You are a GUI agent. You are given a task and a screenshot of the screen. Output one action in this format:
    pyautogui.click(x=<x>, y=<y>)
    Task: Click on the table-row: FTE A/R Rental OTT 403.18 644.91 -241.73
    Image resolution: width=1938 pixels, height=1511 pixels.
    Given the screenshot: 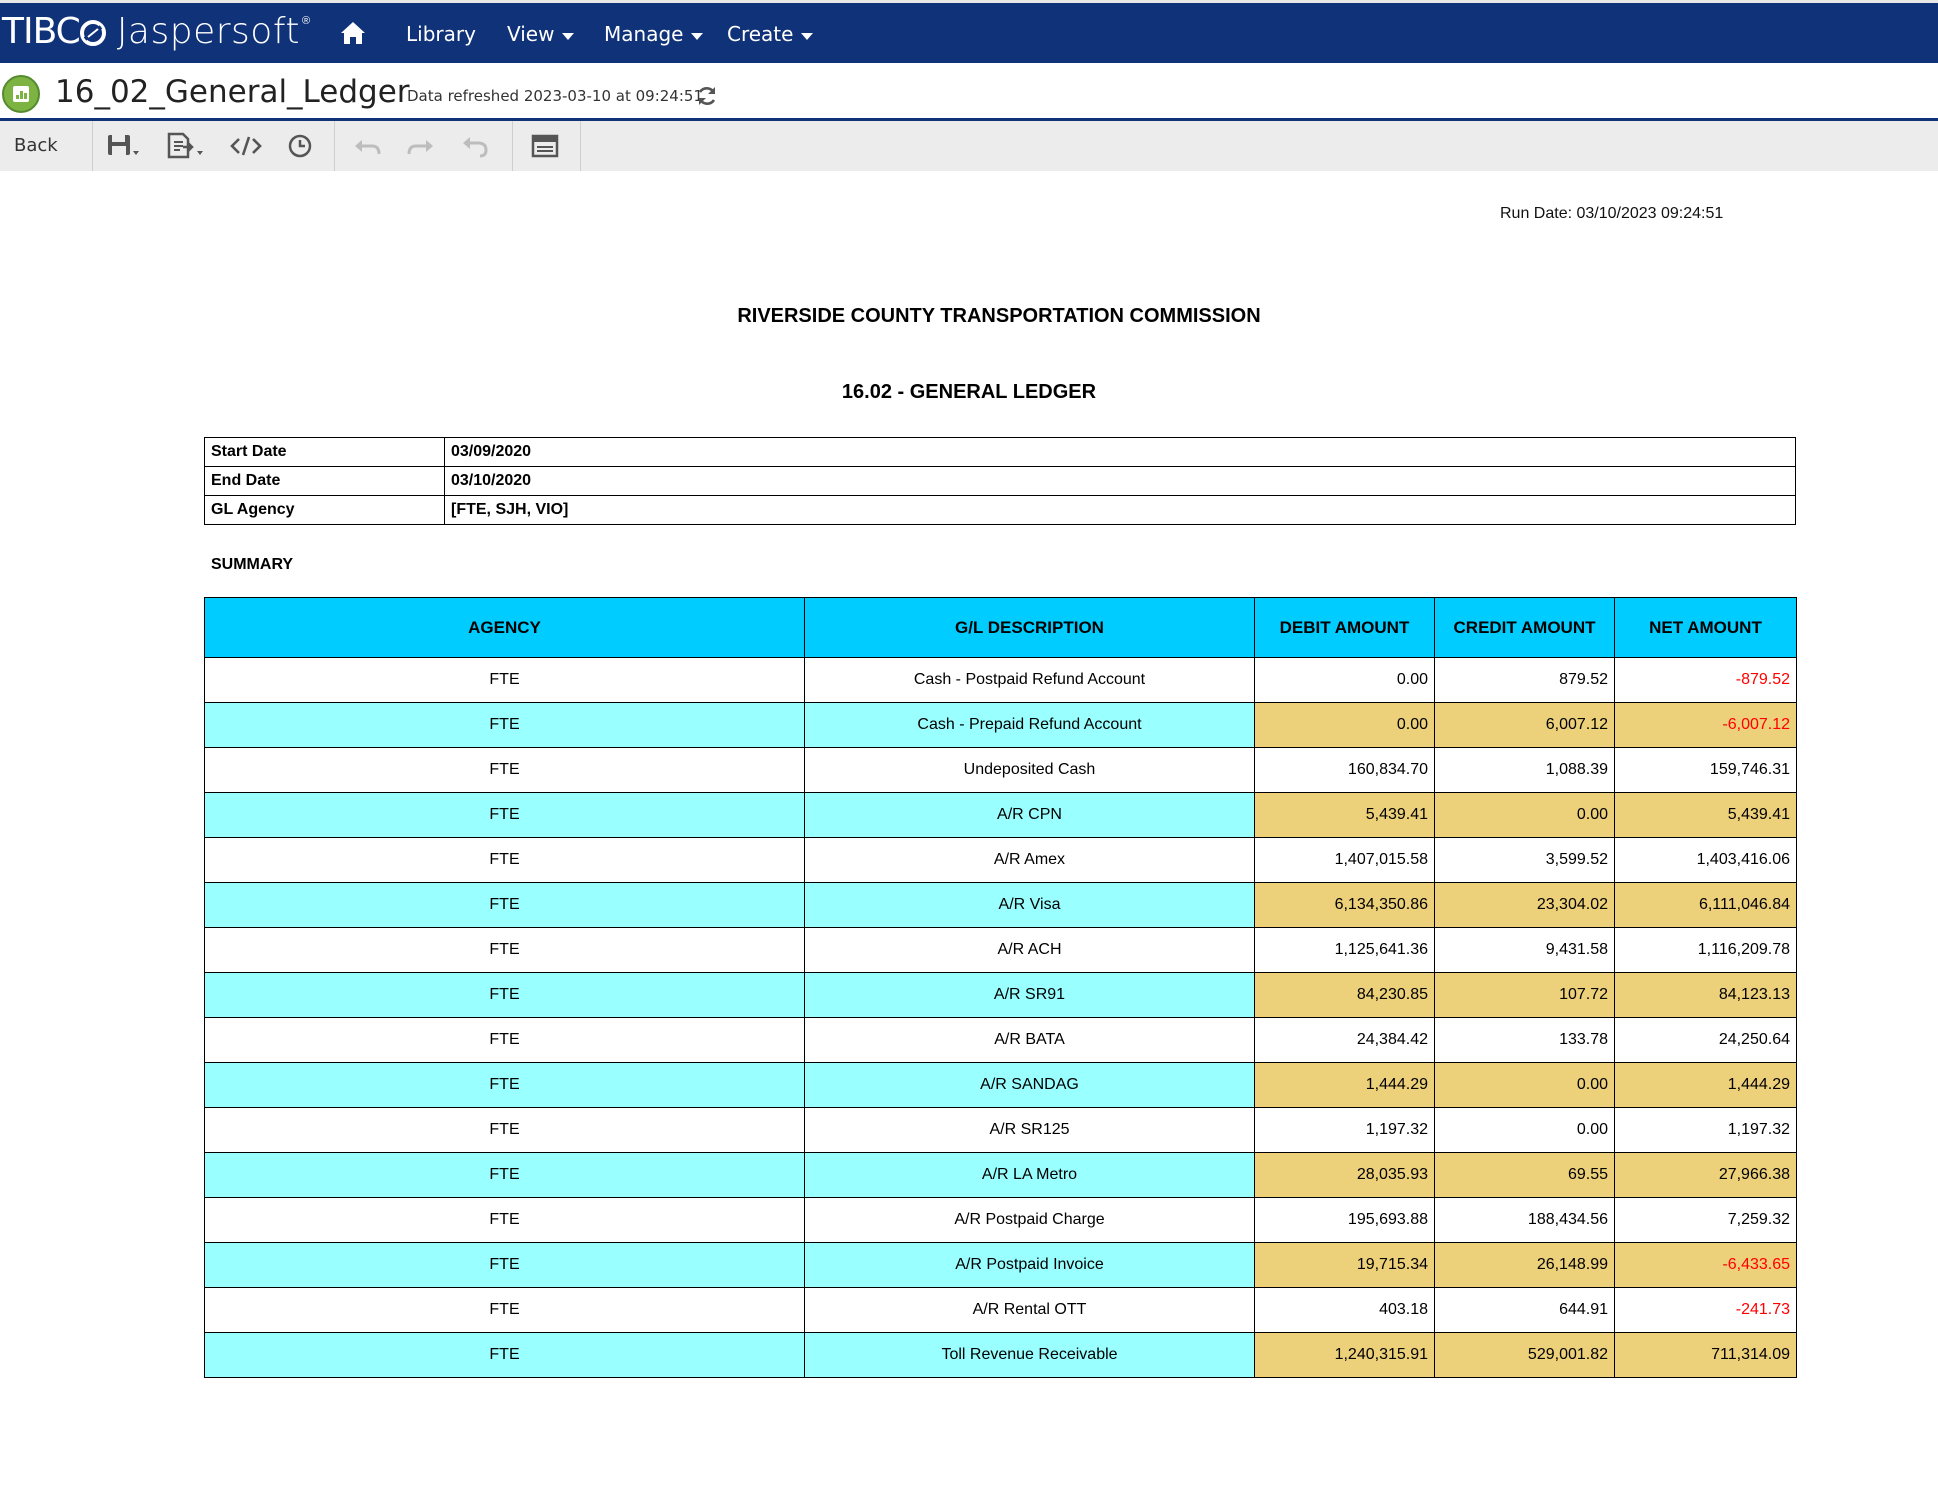 What is the action you would take?
    pyautogui.click(x=1000, y=1310)
    